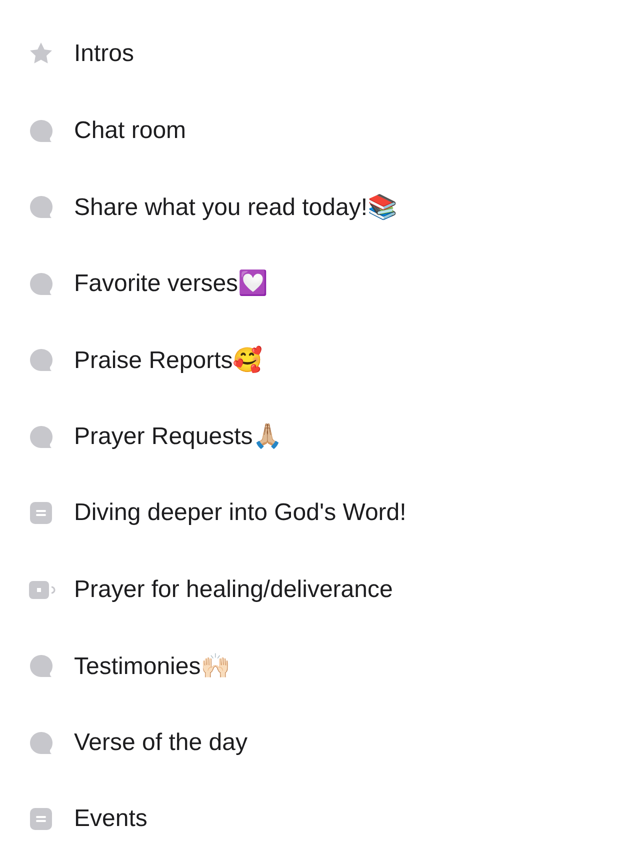 This screenshot has height=853, width=640. Describe the element at coordinates (111, 819) in the screenshot. I see `channel-name: Events` at that location.